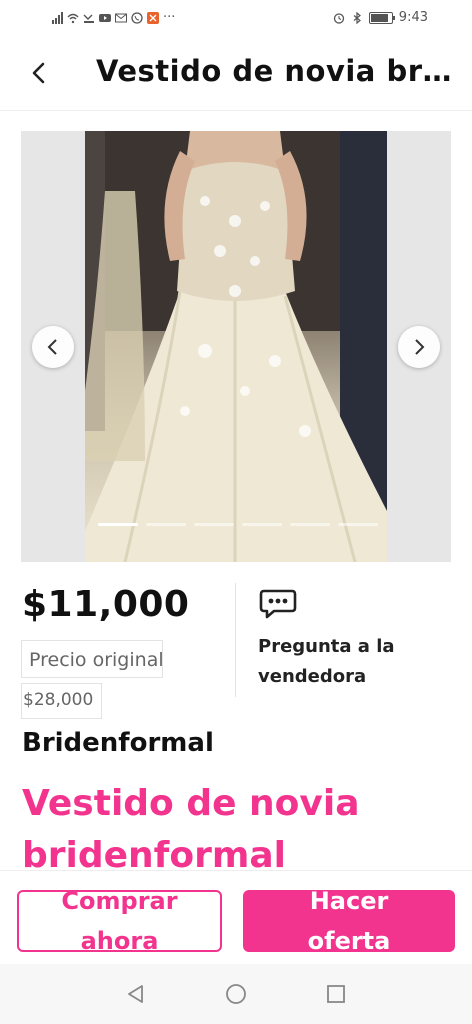 This screenshot has width=472, height=1024. I want to click on price: $11,000, so click(106, 604).